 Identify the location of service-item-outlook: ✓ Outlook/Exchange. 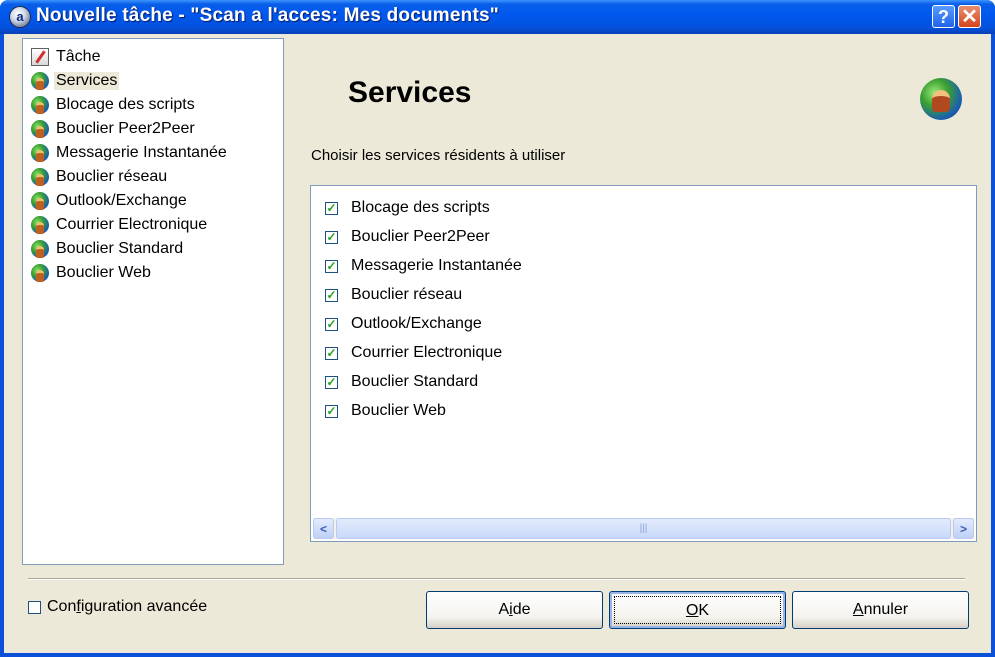
(403, 324).